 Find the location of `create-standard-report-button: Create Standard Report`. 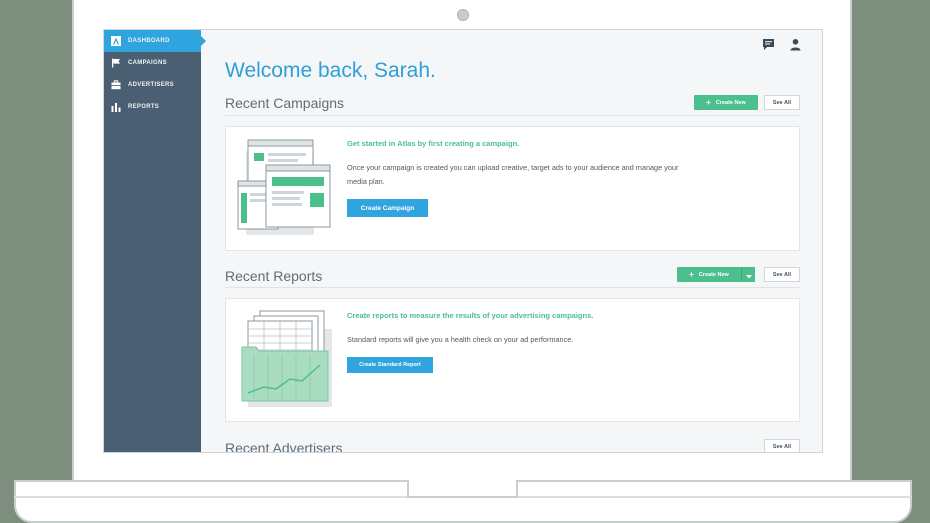

create-standard-report-button: Create Standard Report is located at coordinates (390, 365).